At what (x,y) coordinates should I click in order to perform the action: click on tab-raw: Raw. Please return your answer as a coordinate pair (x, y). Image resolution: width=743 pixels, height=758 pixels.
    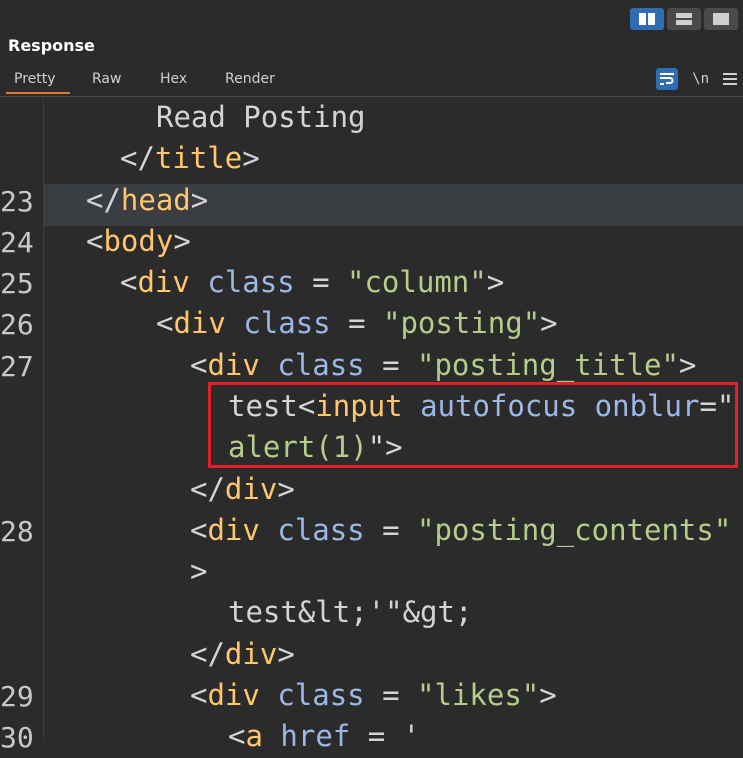
    Looking at the image, I should click on (106, 79).